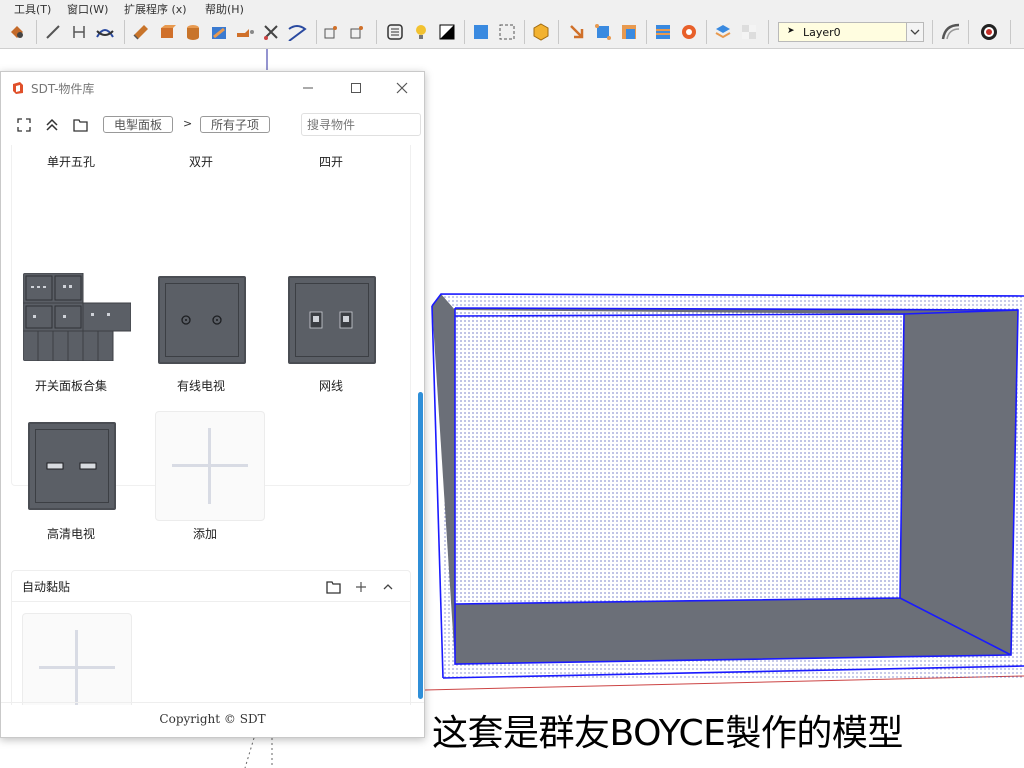 The image size is (1024, 768). I want to click on breadcrumb-category: 电掣面板, so click(138, 124).